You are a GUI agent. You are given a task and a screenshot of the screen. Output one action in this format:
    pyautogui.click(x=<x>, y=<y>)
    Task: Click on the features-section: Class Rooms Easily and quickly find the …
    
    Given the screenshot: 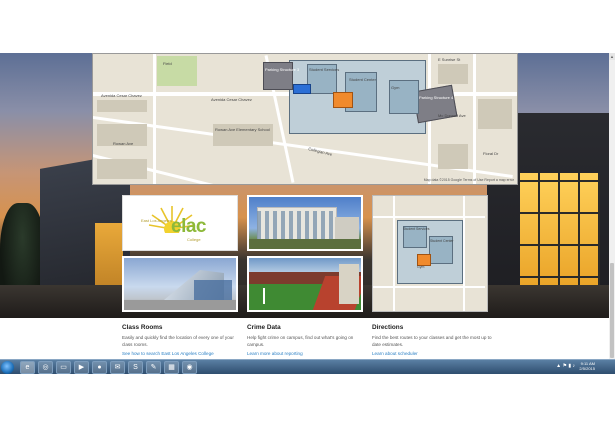 What is the action you would take?
    pyautogui.click(x=304, y=338)
    